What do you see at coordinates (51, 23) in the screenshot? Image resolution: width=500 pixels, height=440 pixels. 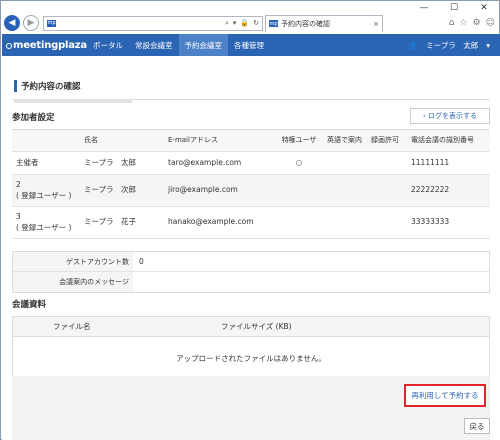 I see `site-favicon-icon: mp` at bounding box center [51, 23].